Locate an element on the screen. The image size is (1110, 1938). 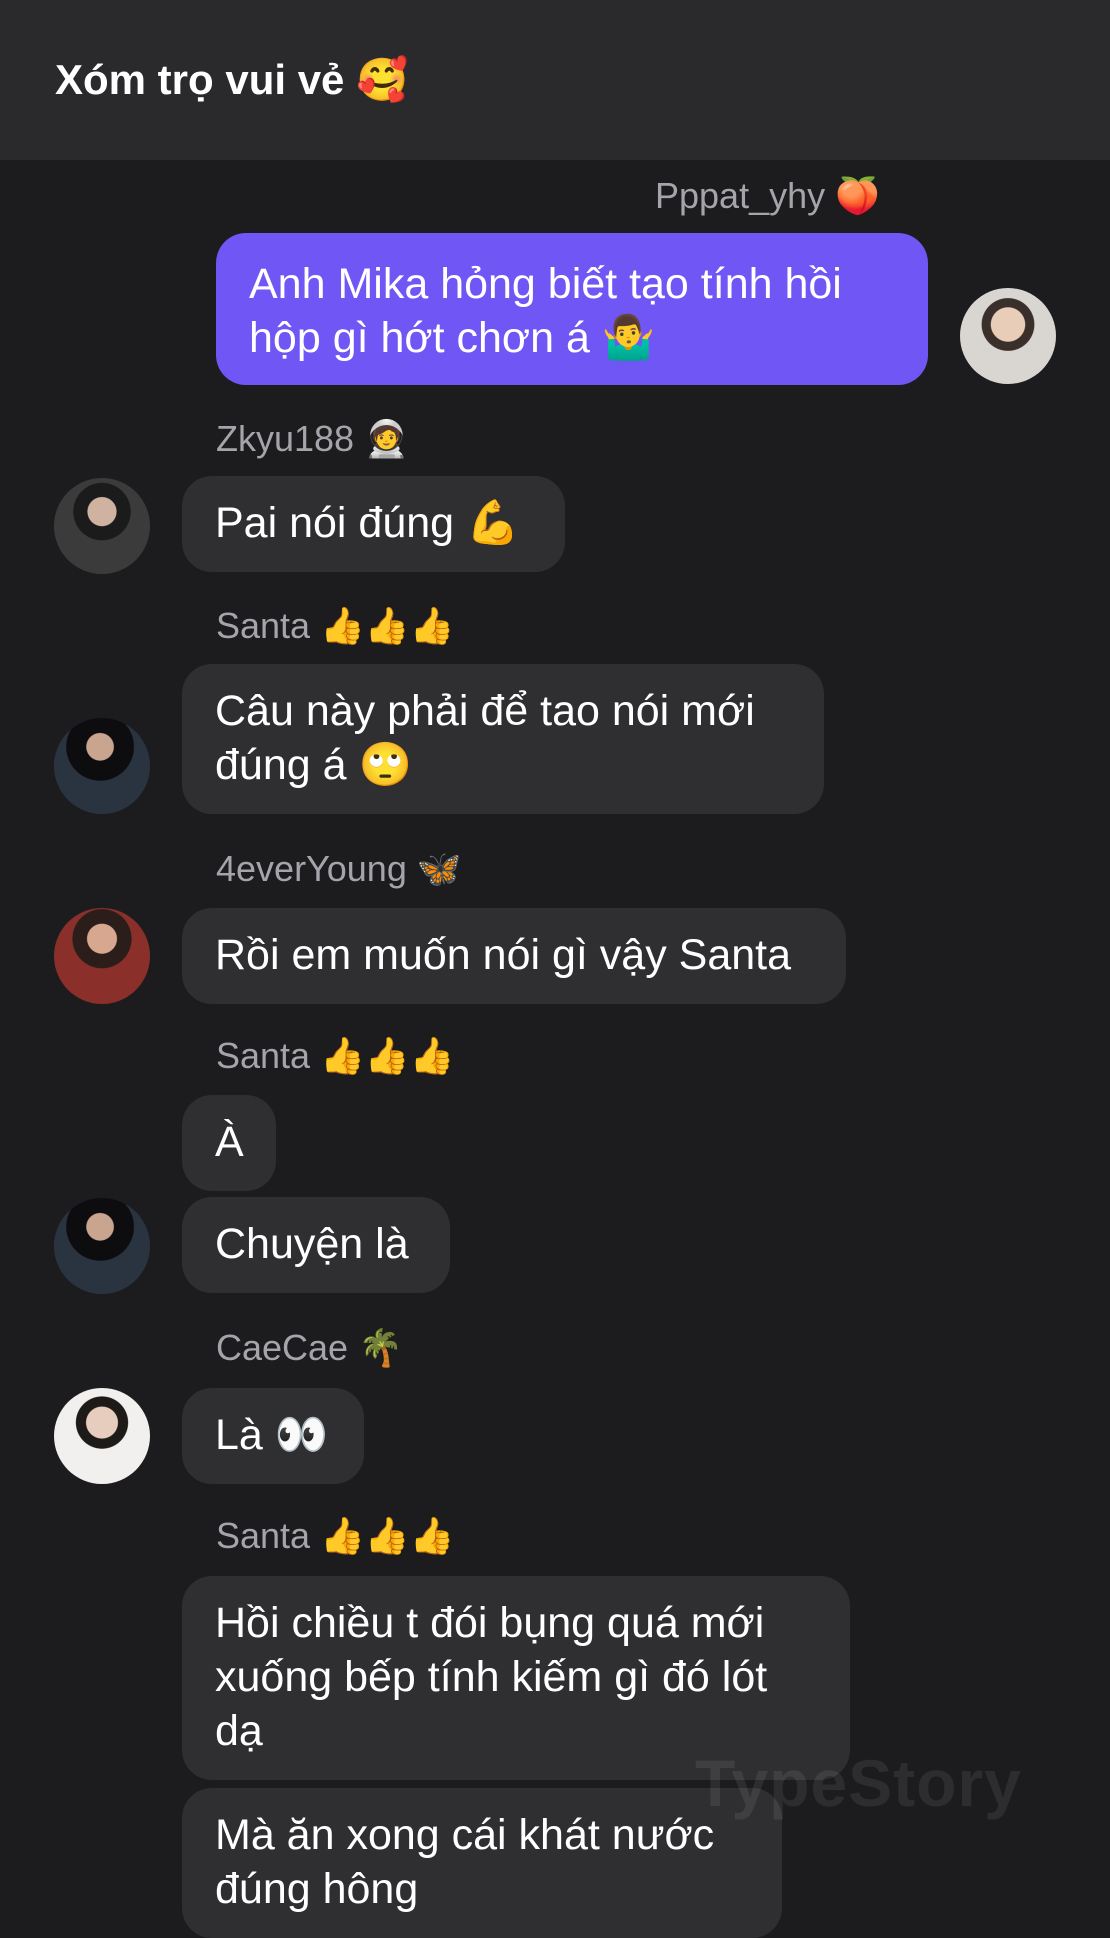
chat-header: Xóm trọ vui vẻ 🥰 is located at coordinates (555, 80).